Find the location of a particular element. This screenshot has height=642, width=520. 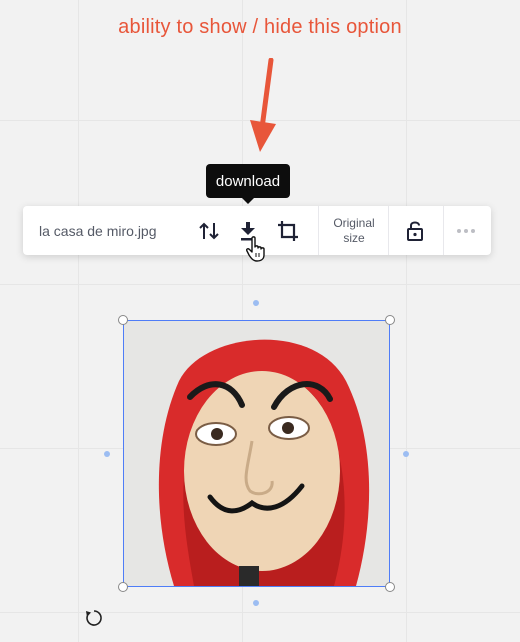

resize-handle-top-left is located at coordinates (123, 320).